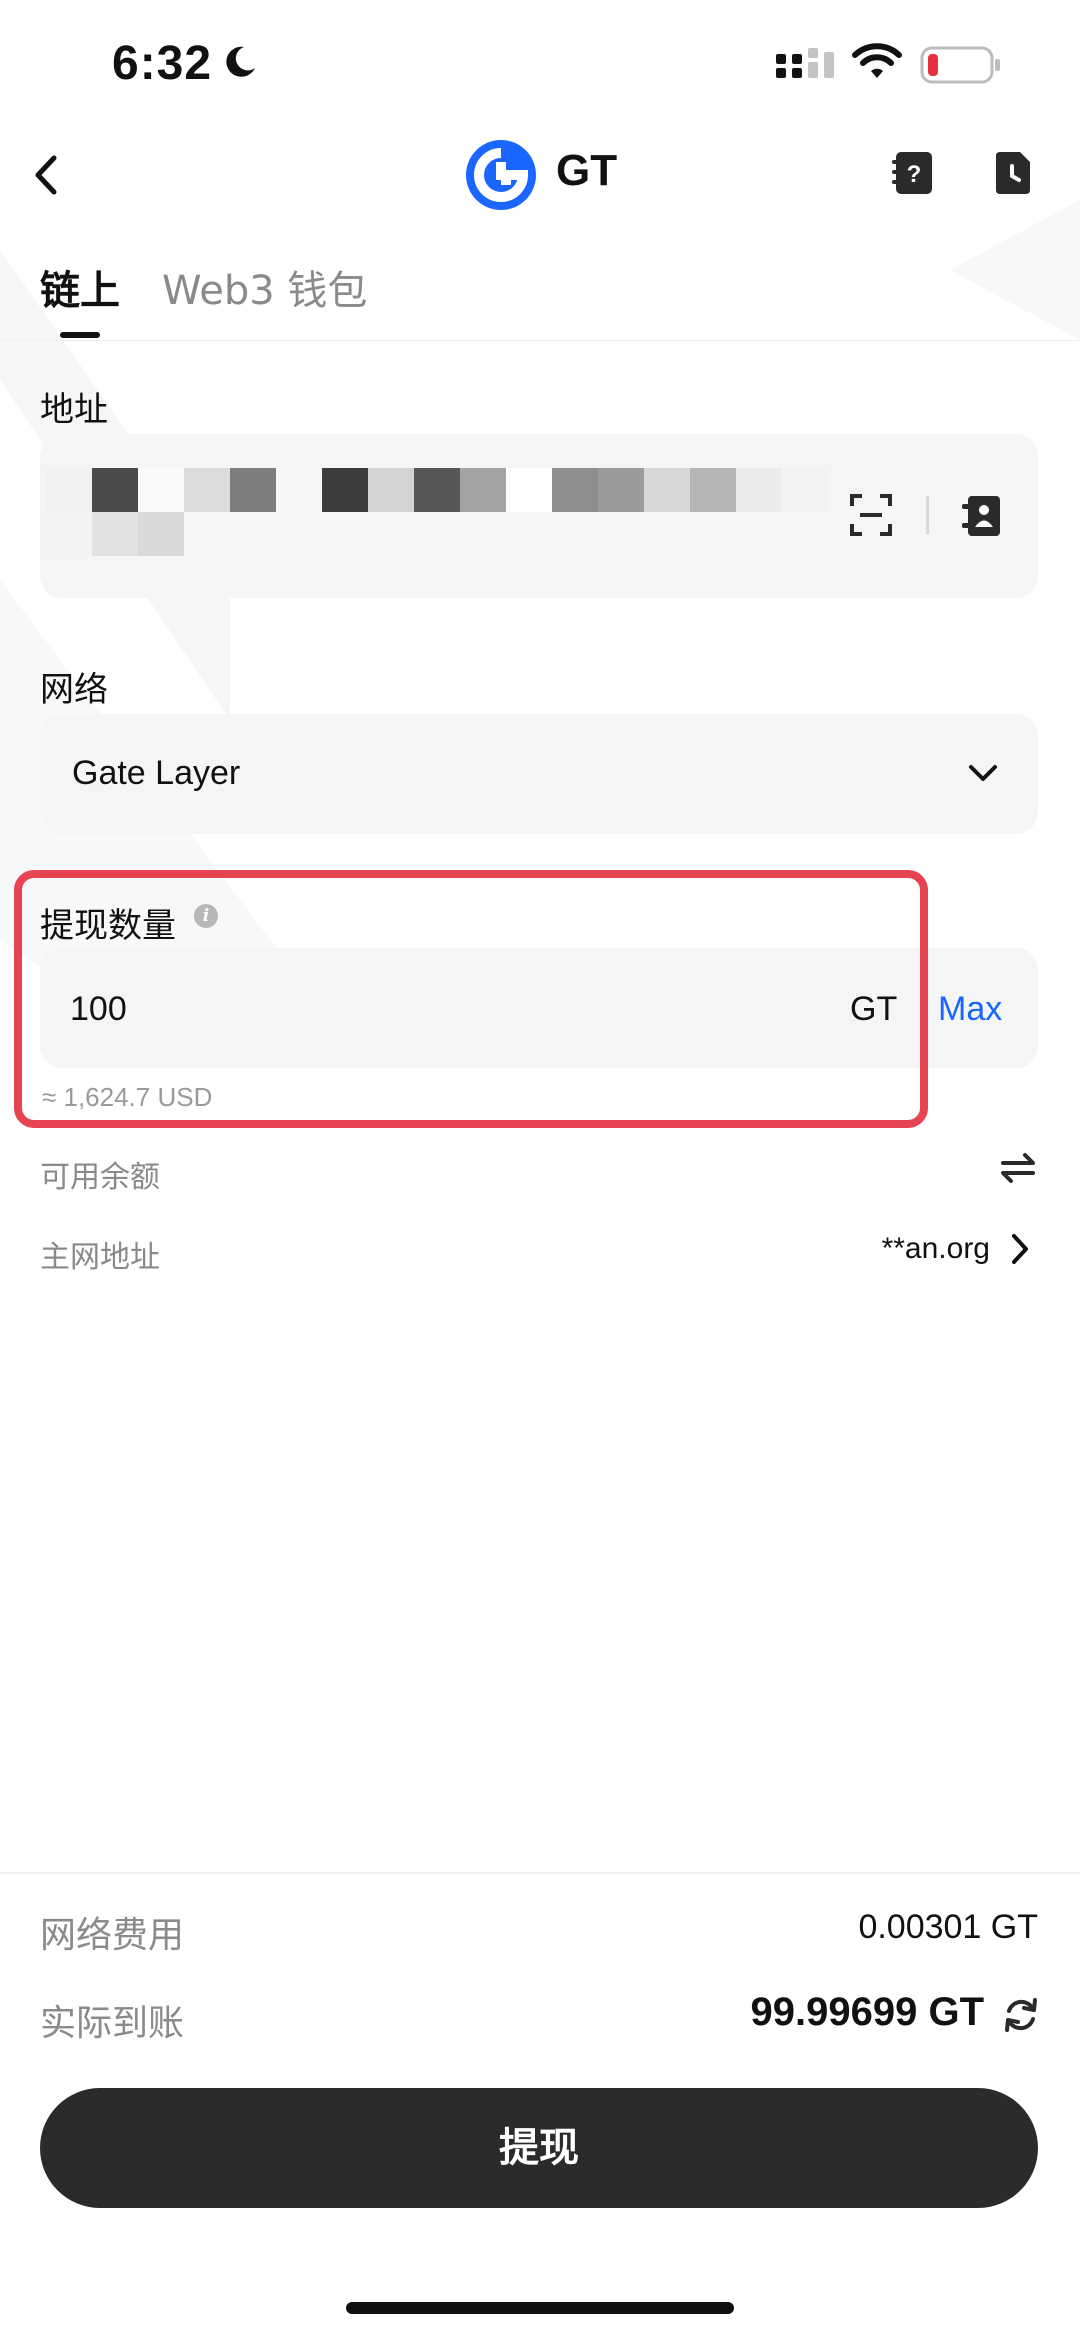 The height and width of the screenshot is (2336, 1080). I want to click on available-balance-label: 可用余额, so click(100, 1177).